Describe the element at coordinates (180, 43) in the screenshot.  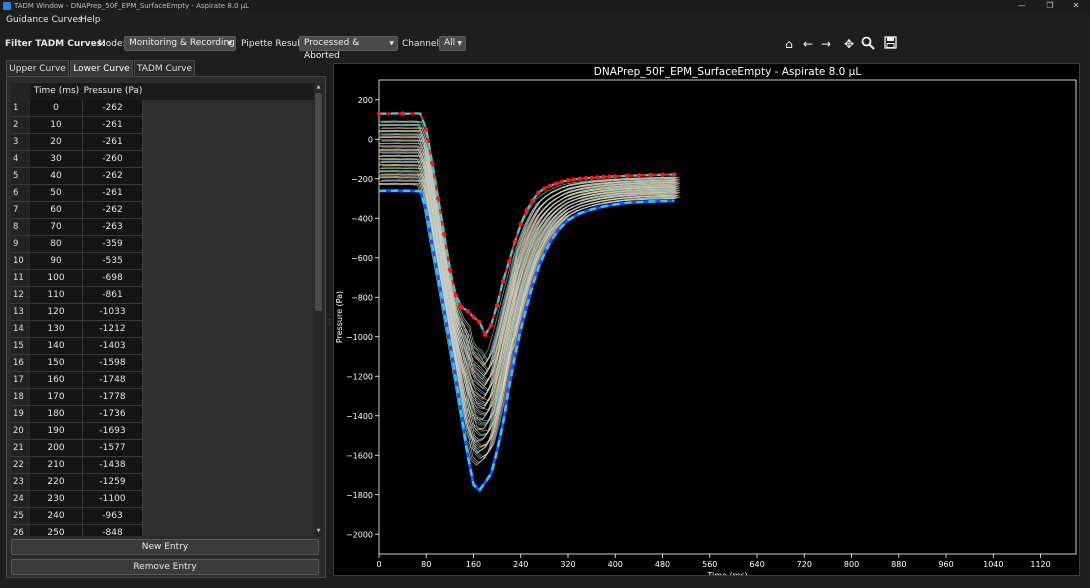
I see `mode-select: Monitoring & Recording ▼` at that location.